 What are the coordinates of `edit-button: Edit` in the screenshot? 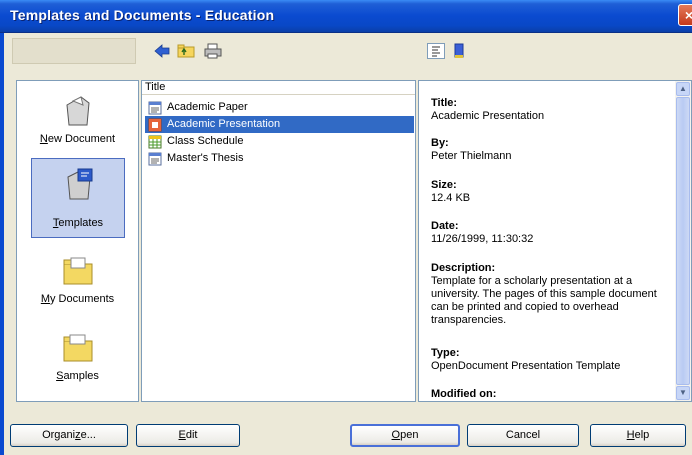 It's located at (188, 435).